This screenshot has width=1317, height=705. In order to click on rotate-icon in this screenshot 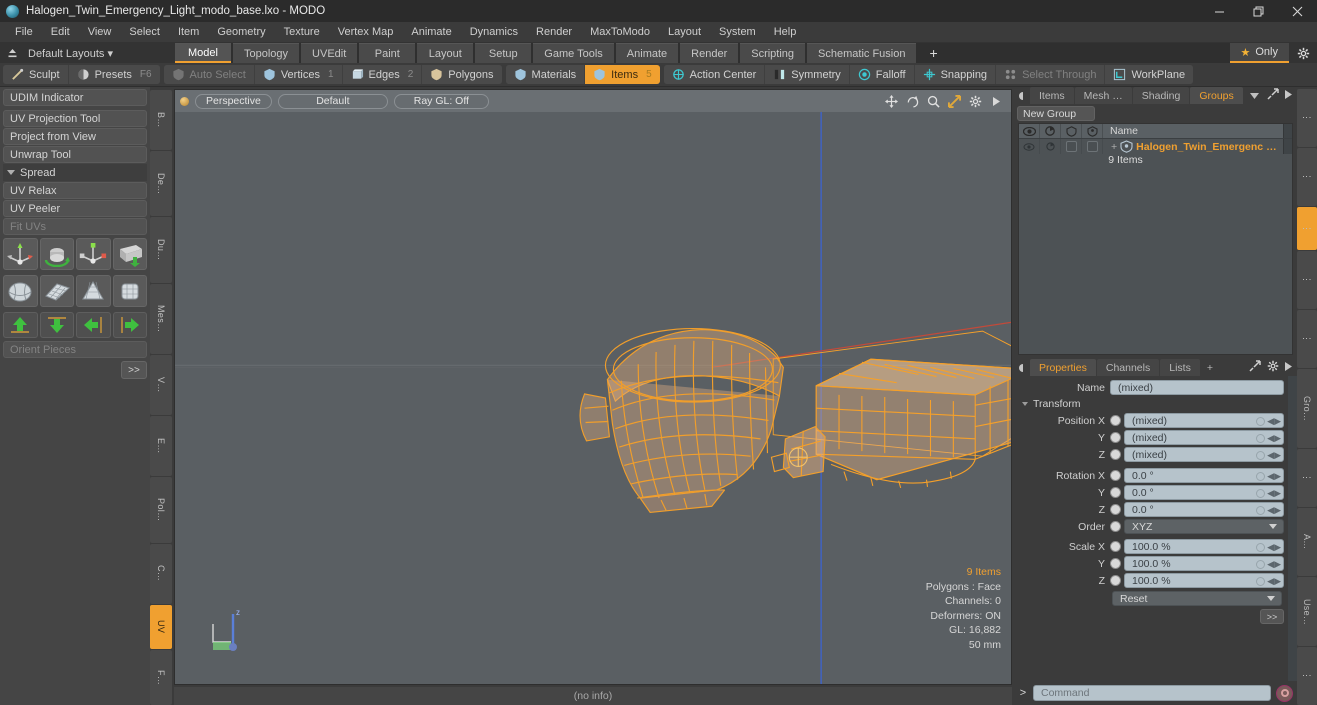, I will do `click(912, 101)`.